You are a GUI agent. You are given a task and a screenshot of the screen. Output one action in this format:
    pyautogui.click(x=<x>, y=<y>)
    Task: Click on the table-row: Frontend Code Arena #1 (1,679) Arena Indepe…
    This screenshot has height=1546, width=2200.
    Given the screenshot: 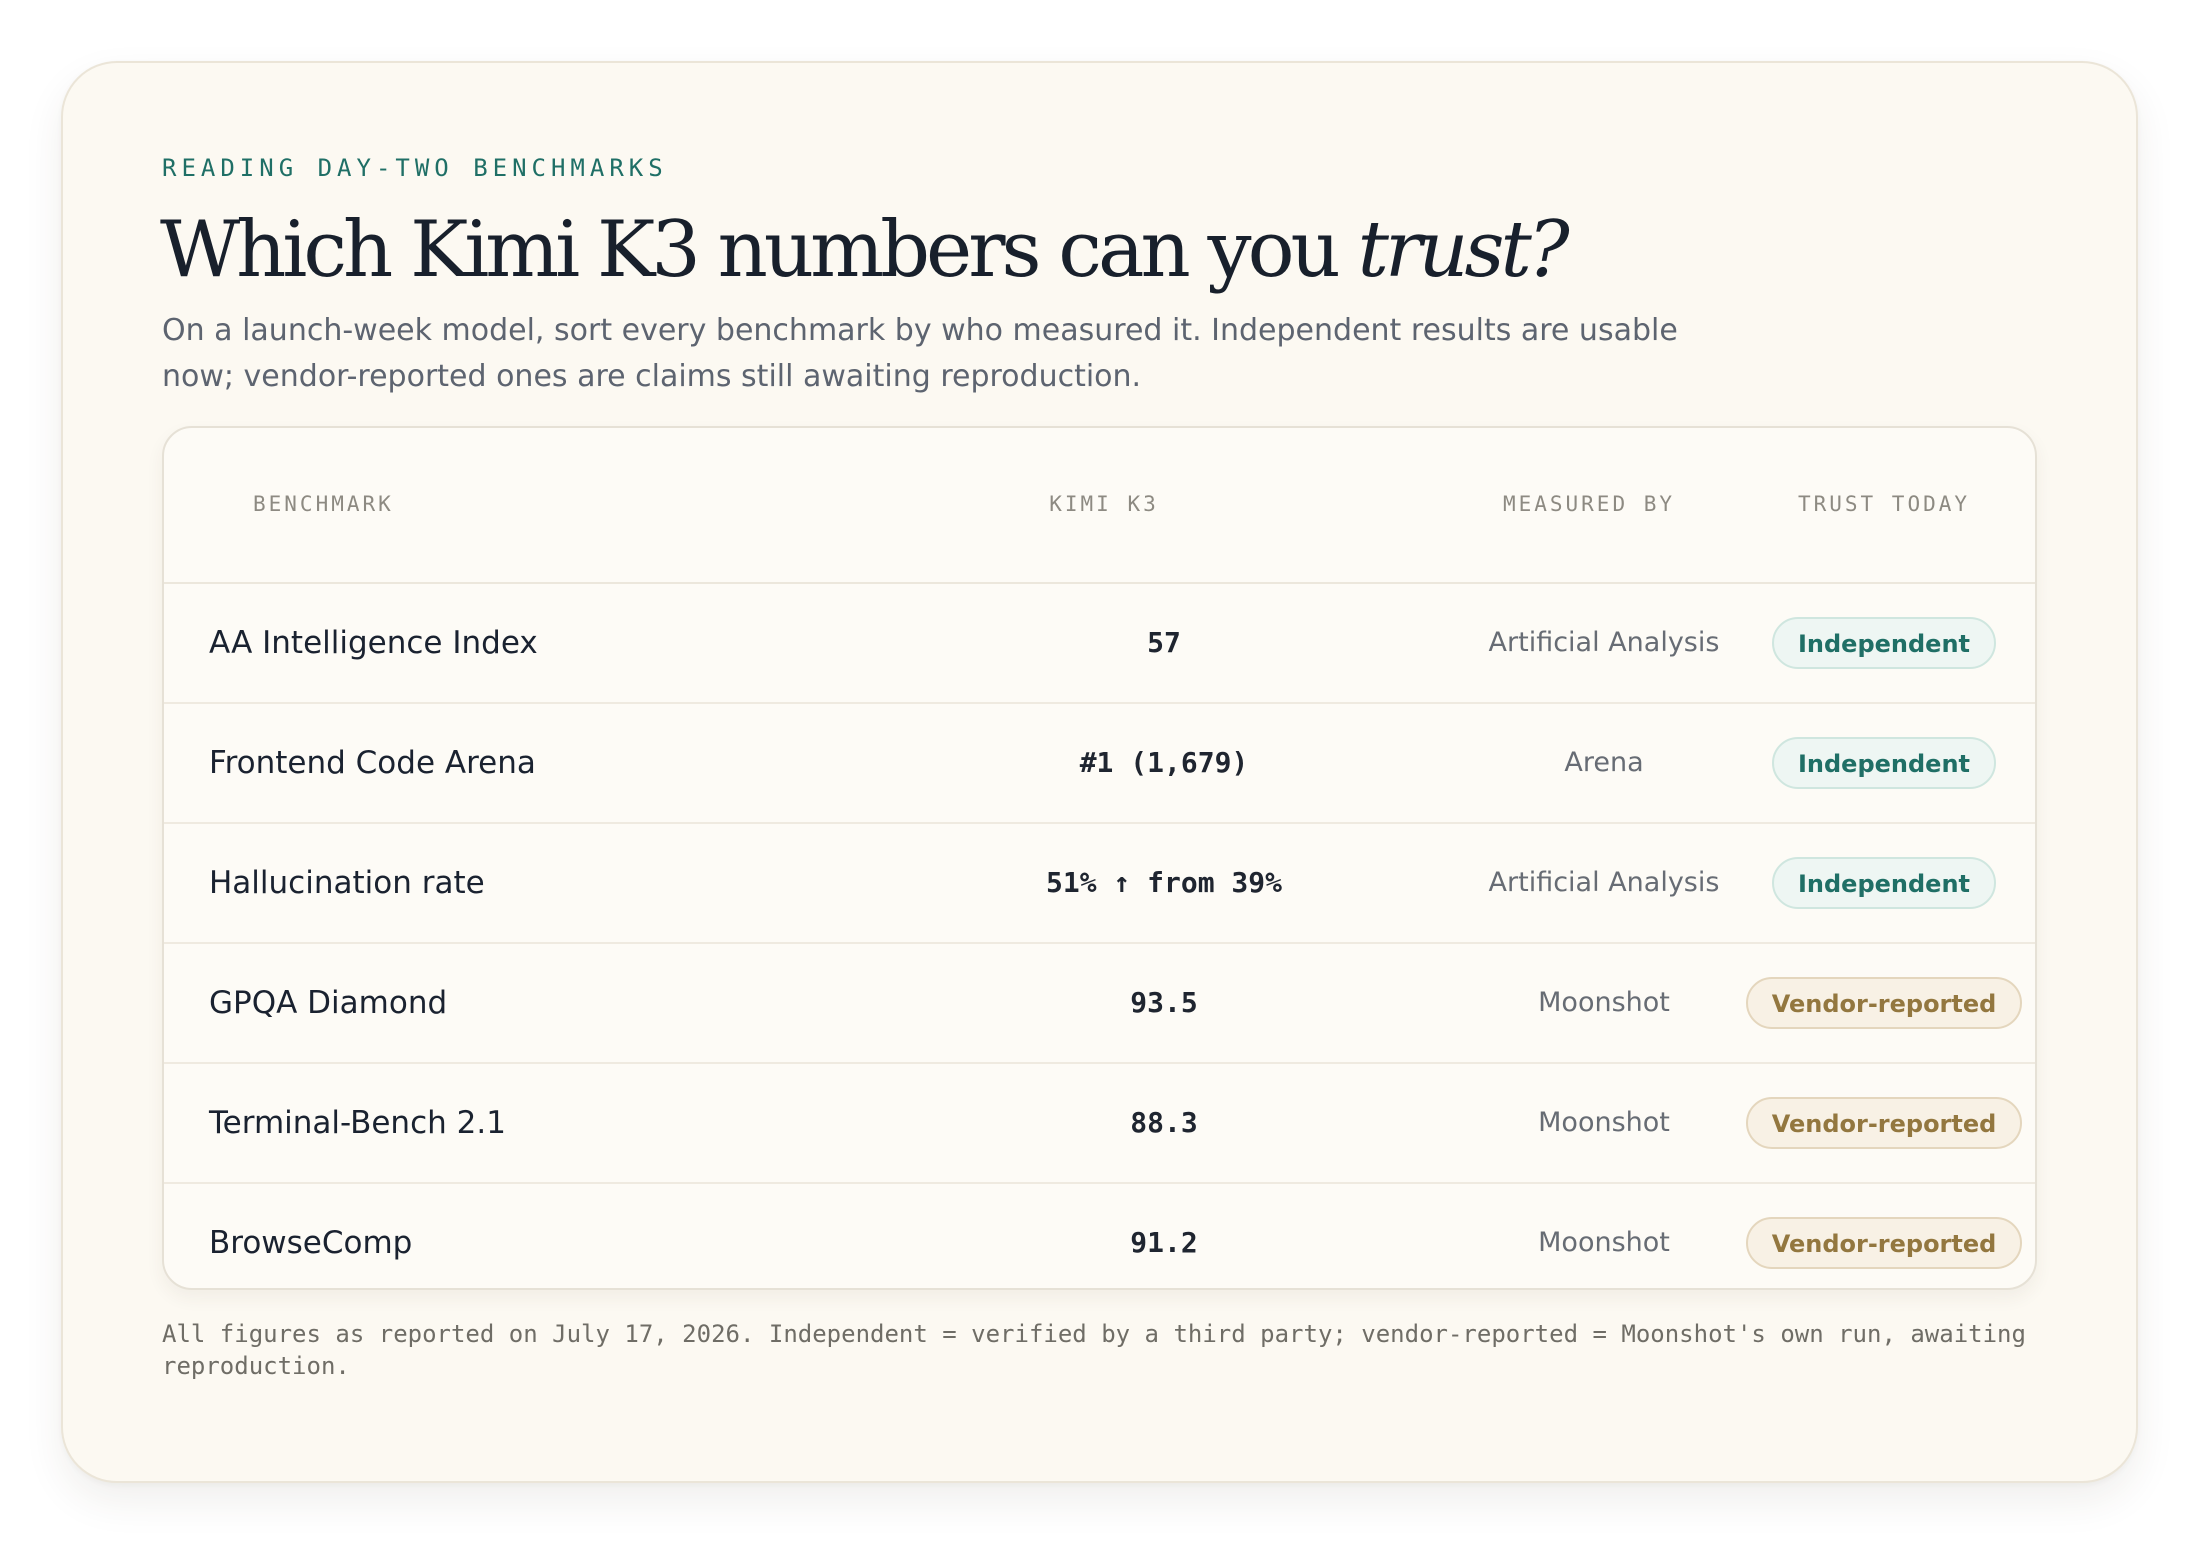 What is the action you would take?
    pyautogui.click(x=1099, y=764)
    